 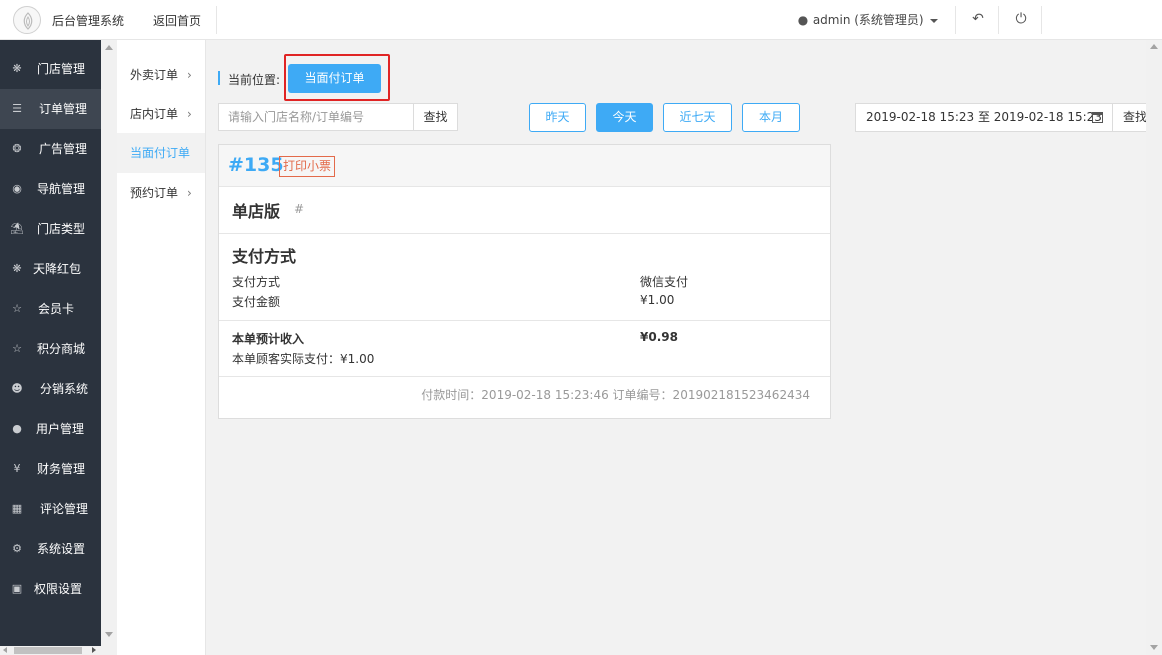 What do you see at coordinates (316, 117) in the screenshot?
I see `search-input` at bounding box center [316, 117].